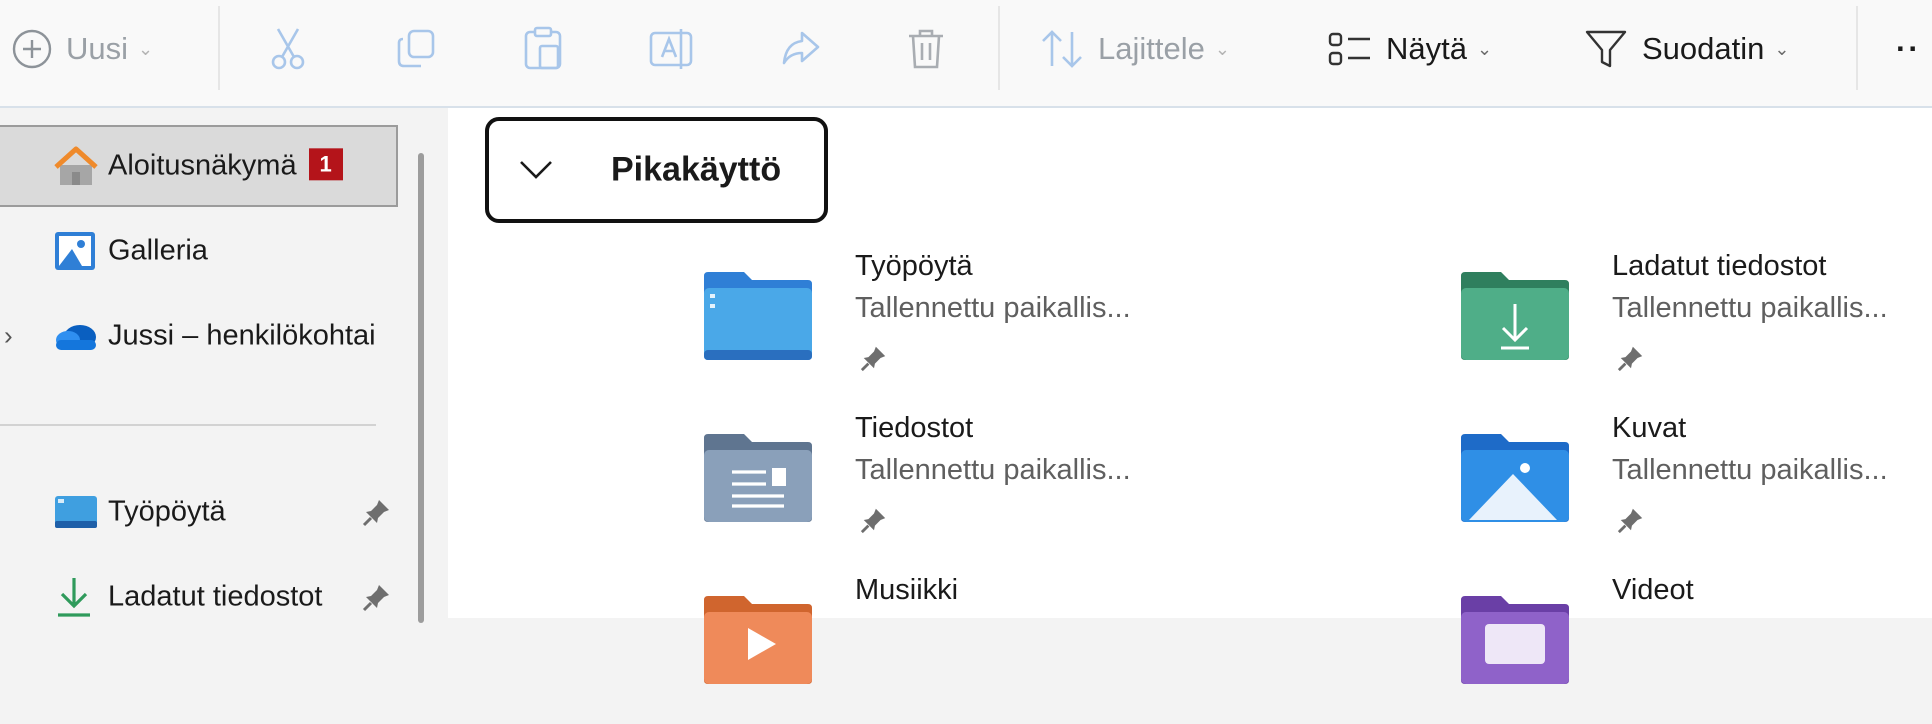 This screenshot has width=1932, height=724. I want to click on sidebar-item-label: Työpöytä, so click(167, 511).